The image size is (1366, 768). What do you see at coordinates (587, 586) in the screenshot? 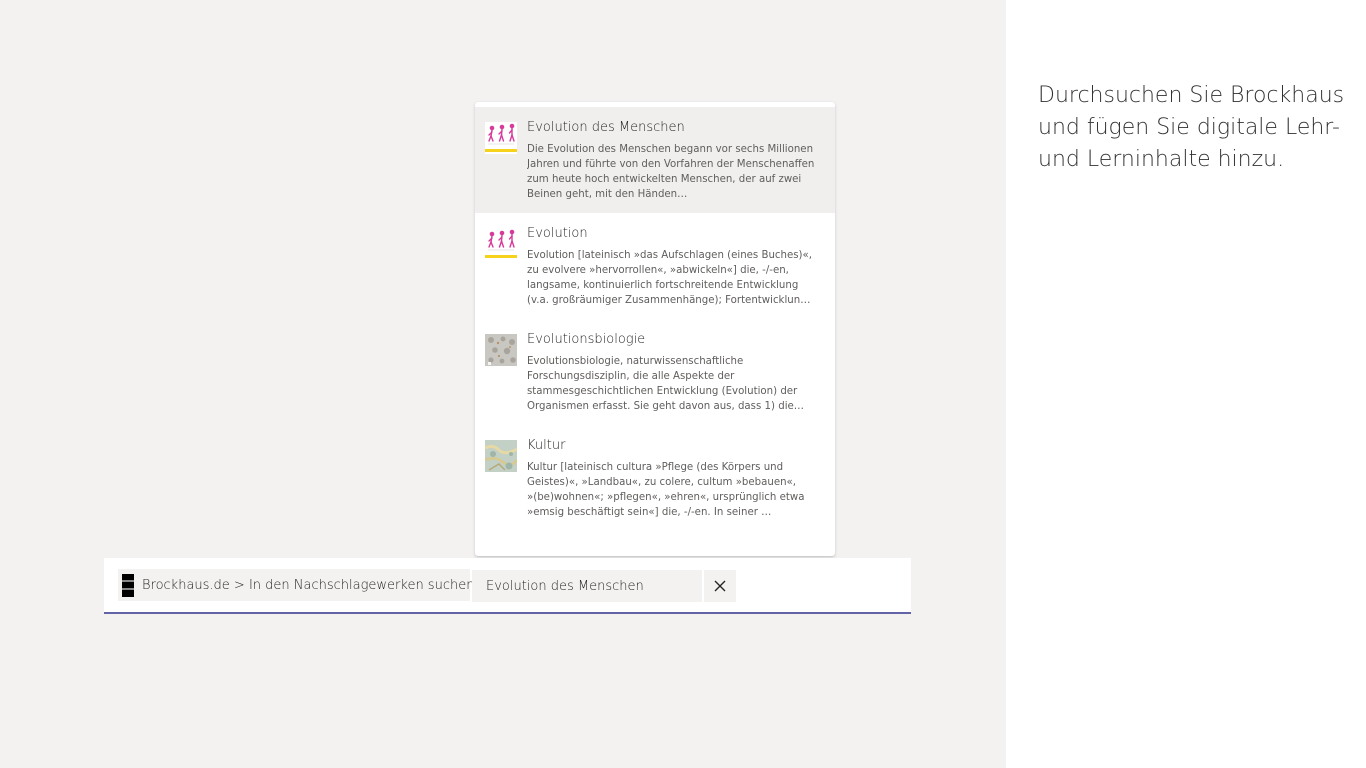
I see `search-input` at bounding box center [587, 586].